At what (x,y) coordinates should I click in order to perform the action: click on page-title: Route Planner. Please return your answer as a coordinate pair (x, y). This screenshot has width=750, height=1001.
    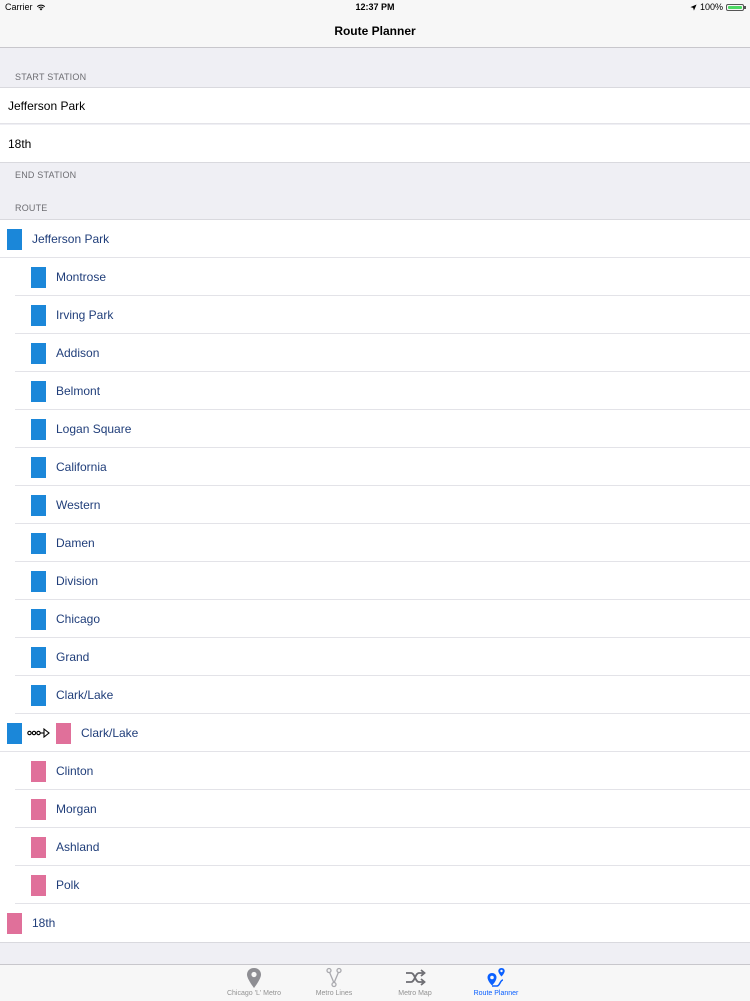
    Looking at the image, I should click on (375, 30).